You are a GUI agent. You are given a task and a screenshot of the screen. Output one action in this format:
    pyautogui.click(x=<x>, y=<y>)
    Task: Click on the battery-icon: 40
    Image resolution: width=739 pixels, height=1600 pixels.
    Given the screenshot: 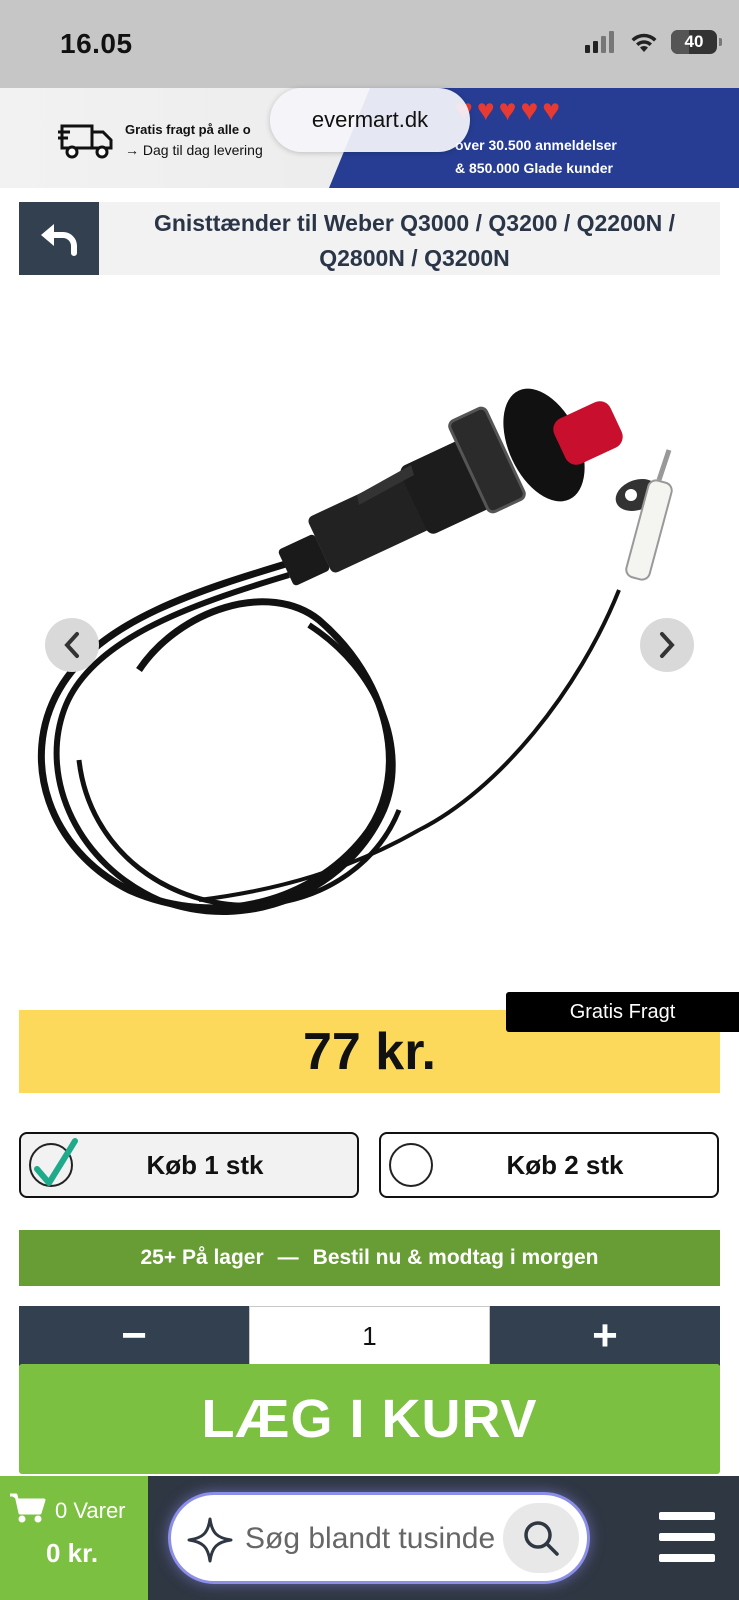 What is the action you would take?
    pyautogui.click(x=696, y=42)
    